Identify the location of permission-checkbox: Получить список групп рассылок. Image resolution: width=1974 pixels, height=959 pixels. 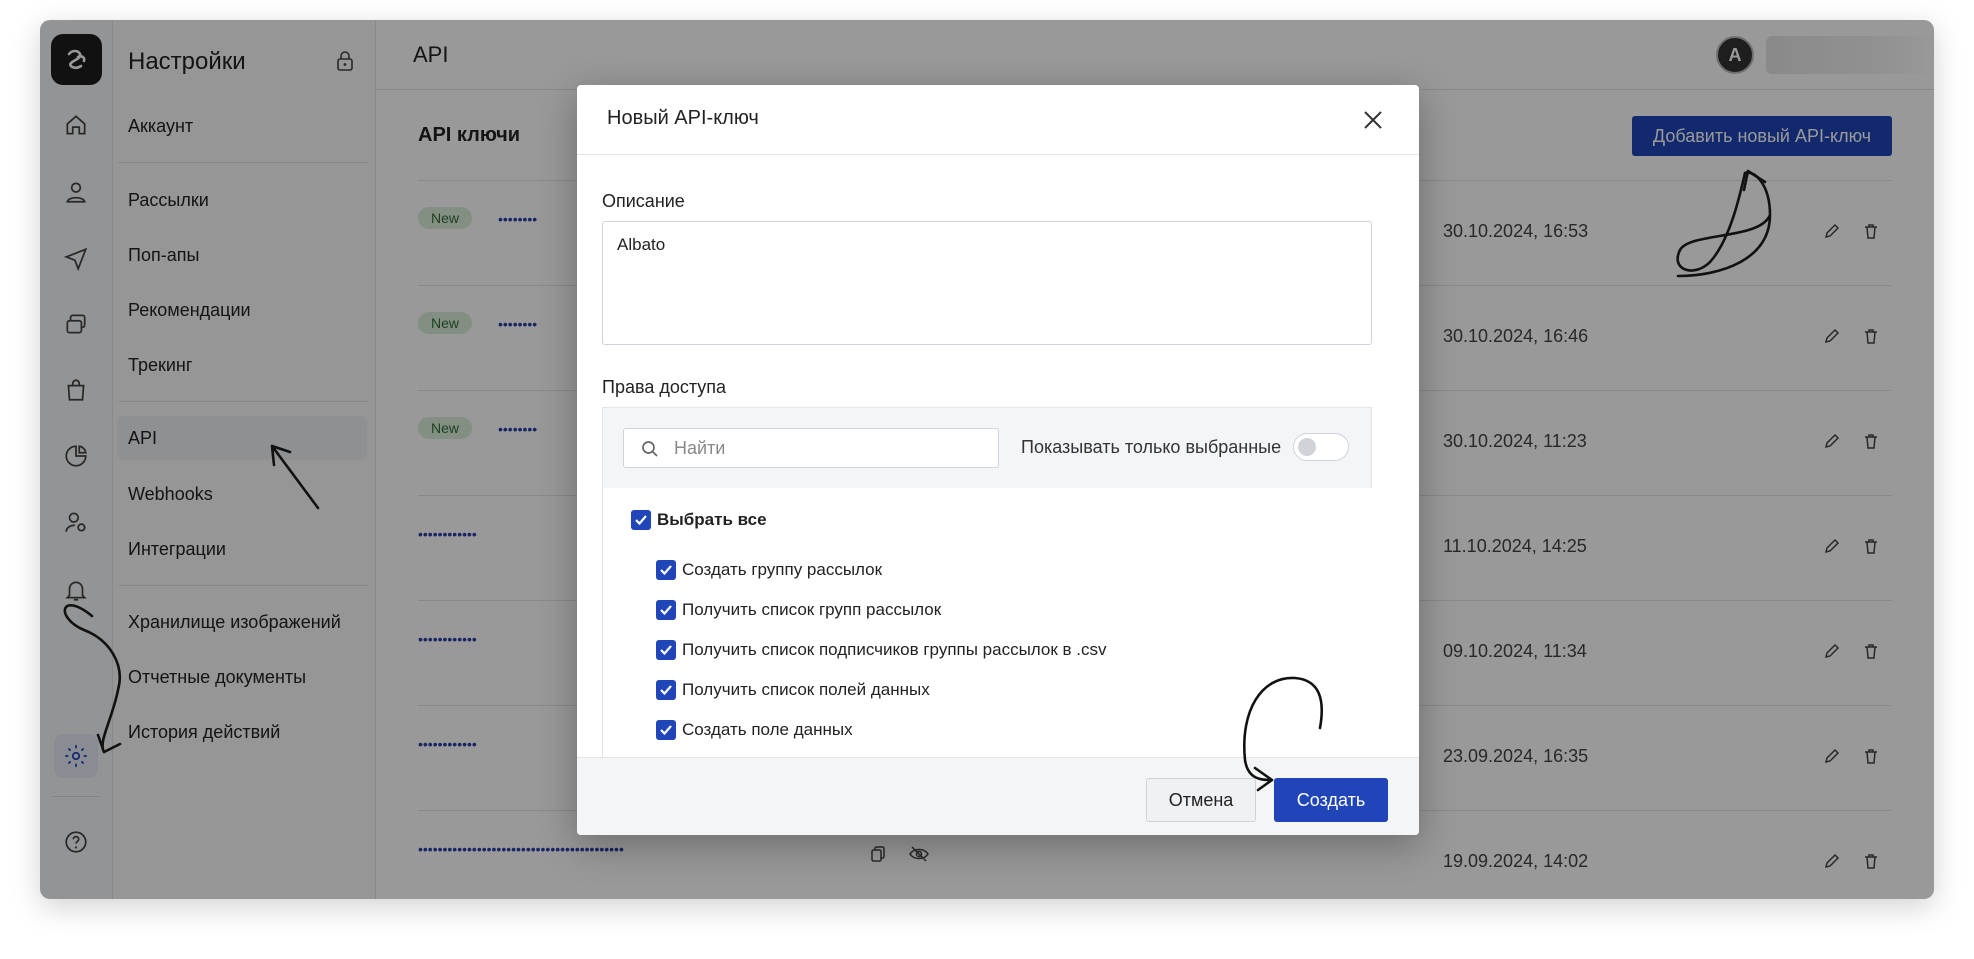
(798, 610).